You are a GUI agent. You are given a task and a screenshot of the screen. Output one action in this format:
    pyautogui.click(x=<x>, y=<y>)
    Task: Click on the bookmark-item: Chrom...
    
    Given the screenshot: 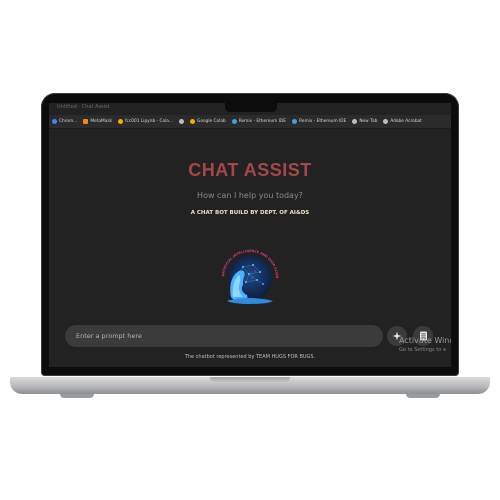 What is the action you would take?
    pyautogui.click(x=64, y=121)
    